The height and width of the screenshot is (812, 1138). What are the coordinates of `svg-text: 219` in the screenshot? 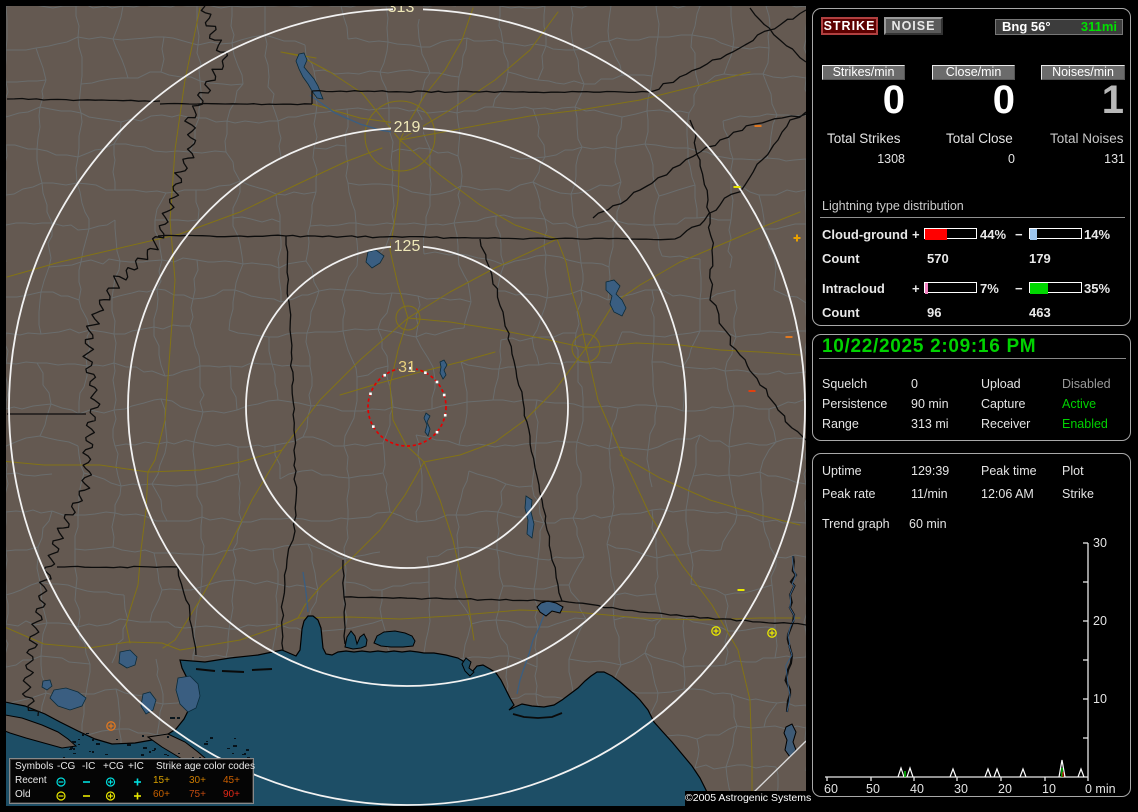 It's located at (407, 127).